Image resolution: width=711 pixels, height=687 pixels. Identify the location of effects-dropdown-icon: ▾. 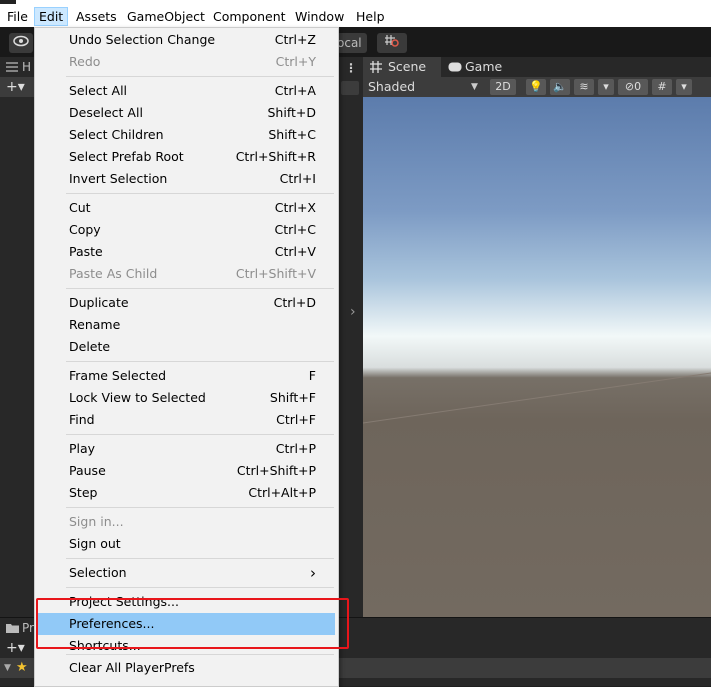
(606, 87).